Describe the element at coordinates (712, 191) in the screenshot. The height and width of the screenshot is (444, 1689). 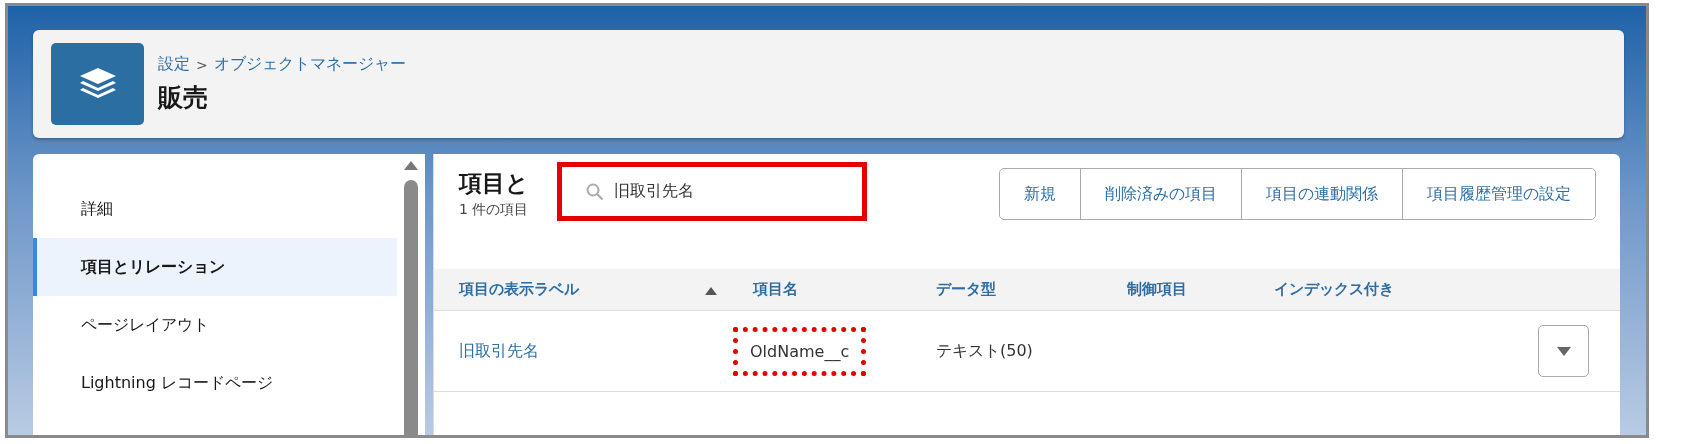
I see `search-field: 旧取引先名` at that location.